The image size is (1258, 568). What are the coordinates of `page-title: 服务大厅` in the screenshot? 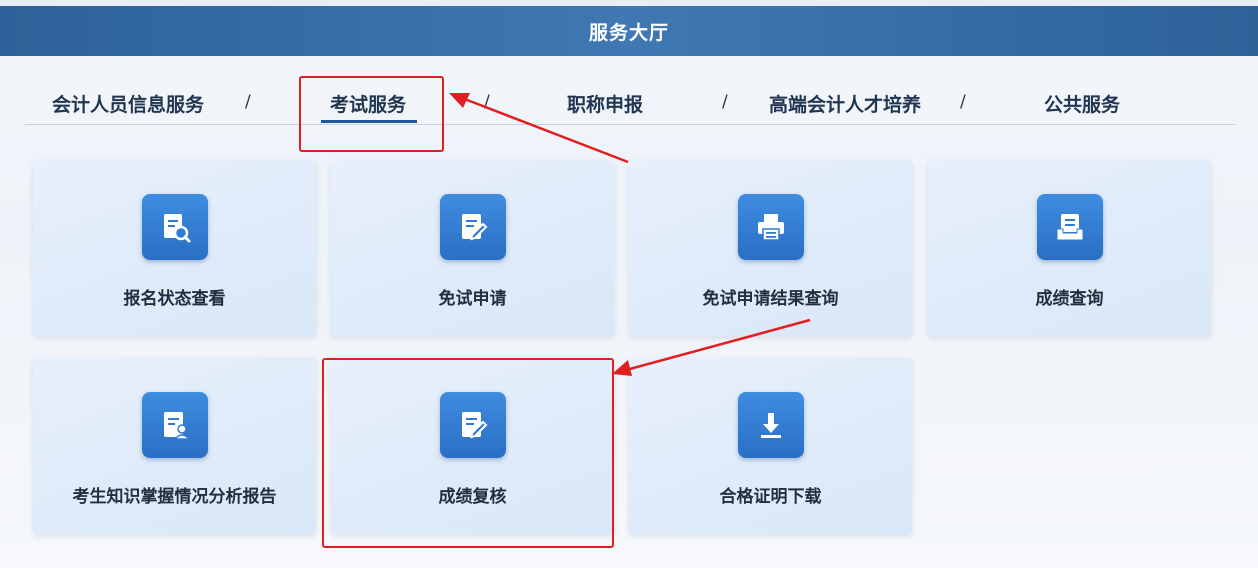 It's located at (628, 32).